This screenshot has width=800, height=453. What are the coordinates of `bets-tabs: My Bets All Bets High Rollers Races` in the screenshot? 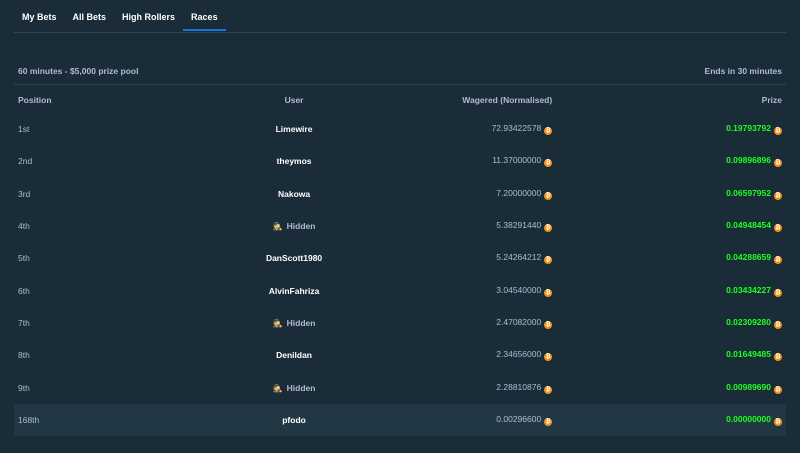 It's located at (400, 16).